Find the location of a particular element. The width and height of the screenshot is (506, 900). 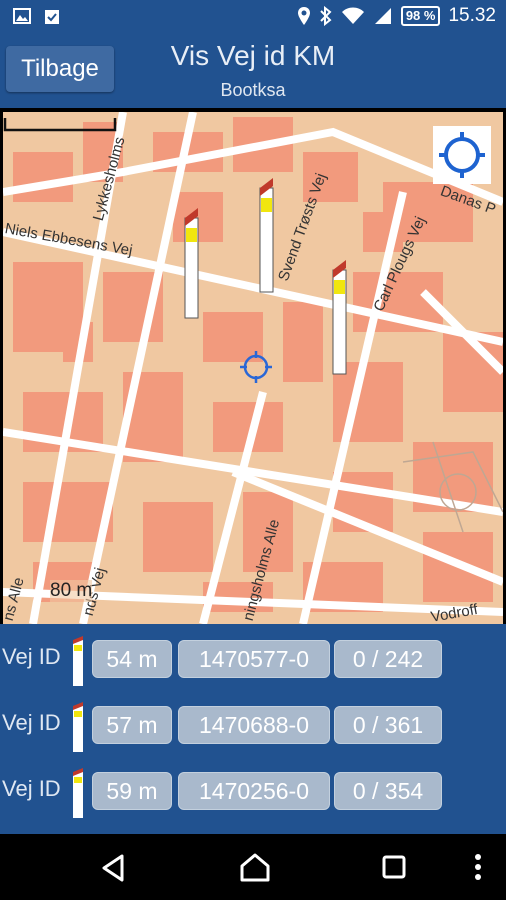

my-location-button is located at coordinates (462, 155).